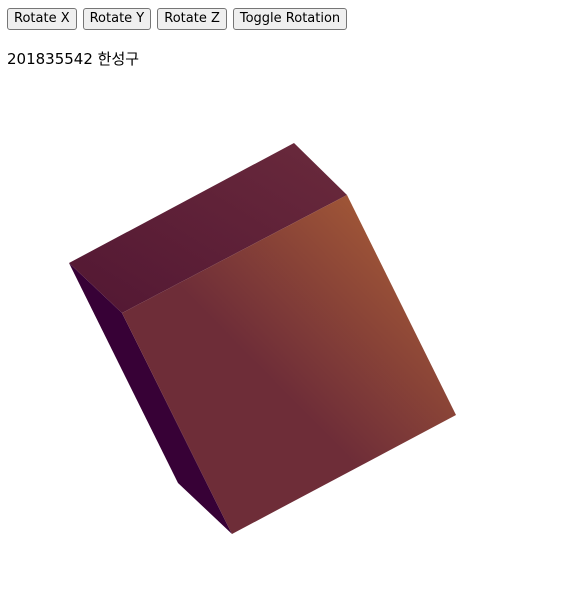 The height and width of the screenshot is (590, 561). Describe the element at coordinates (117, 19) in the screenshot. I see `rotate-y-button: Rotate Y` at that location.